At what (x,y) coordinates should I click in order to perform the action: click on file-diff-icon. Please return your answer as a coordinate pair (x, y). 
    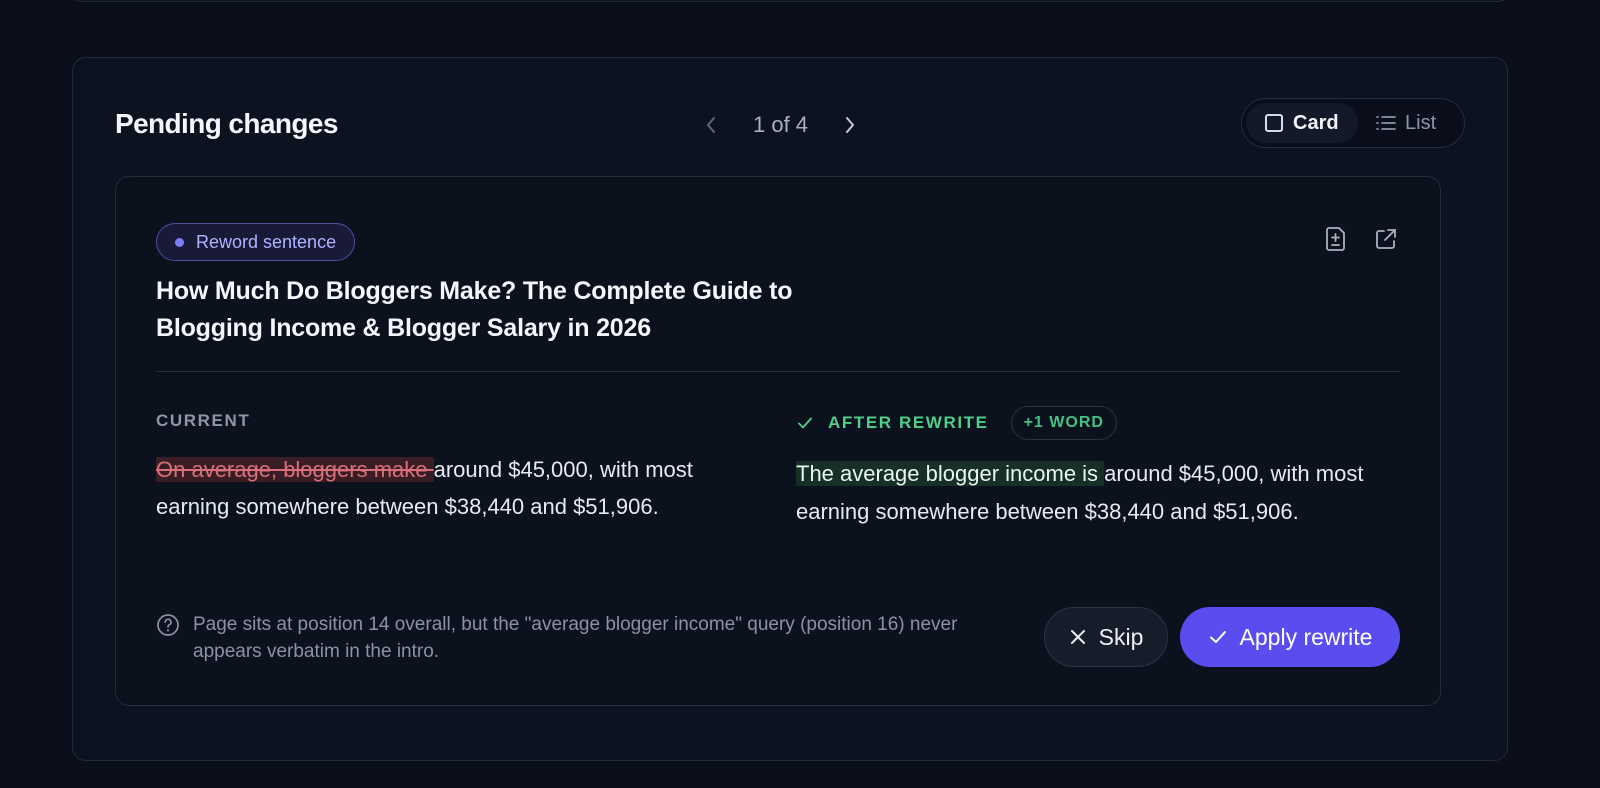
    Looking at the image, I should click on (1335, 239).